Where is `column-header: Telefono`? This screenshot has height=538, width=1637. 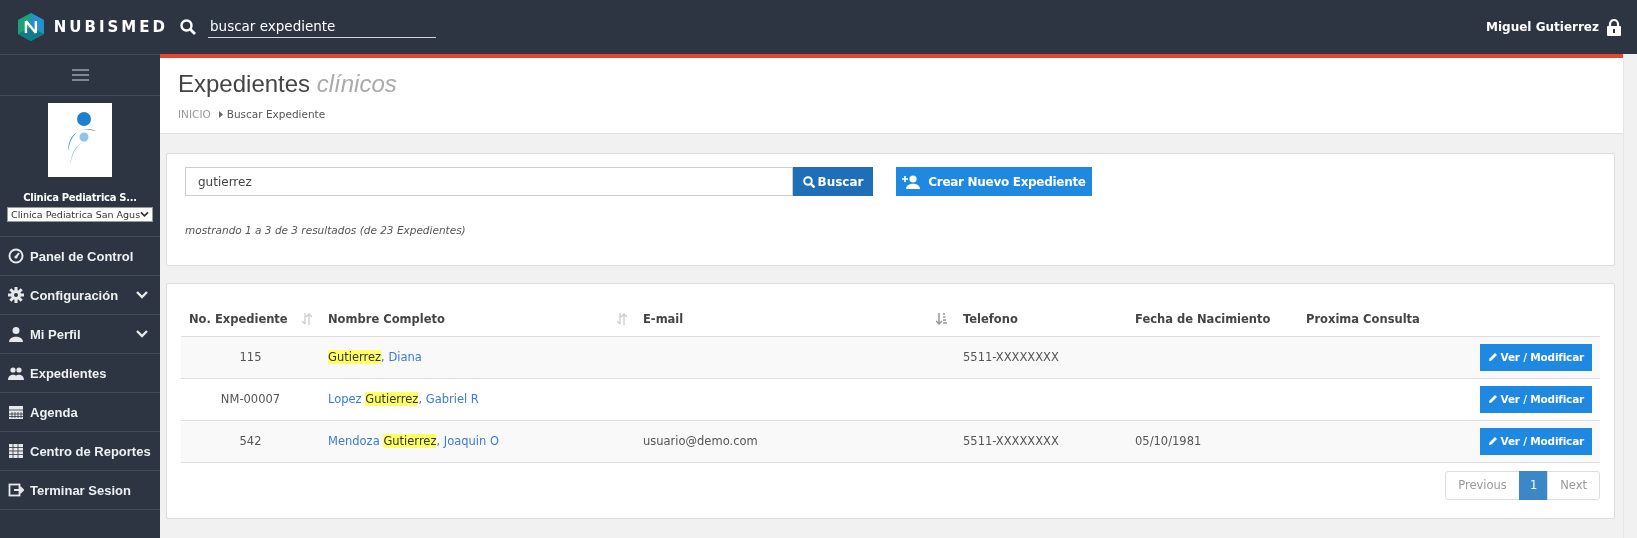 column-header: Telefono is located at coordinates (990, 318).